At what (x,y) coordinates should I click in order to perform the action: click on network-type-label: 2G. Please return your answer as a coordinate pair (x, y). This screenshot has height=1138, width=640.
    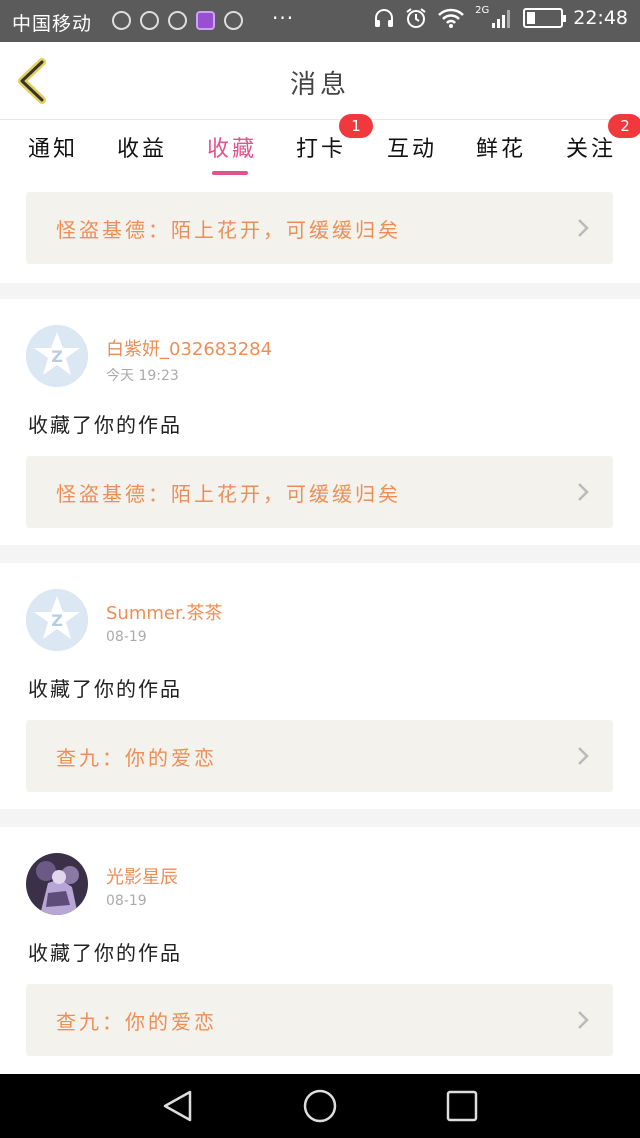
    Looking at the image, I should click on (482, 10).